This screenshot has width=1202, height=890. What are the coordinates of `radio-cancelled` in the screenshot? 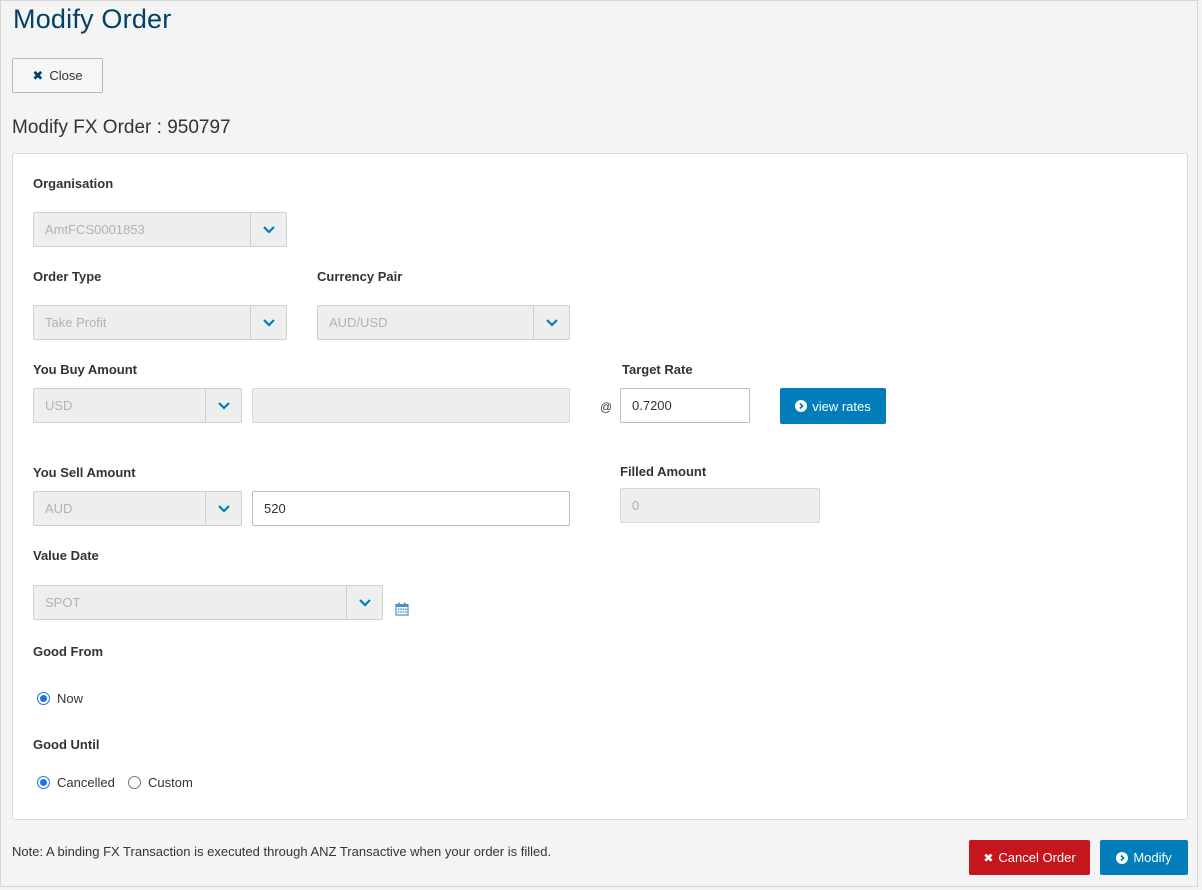 It's located at (43, 782).